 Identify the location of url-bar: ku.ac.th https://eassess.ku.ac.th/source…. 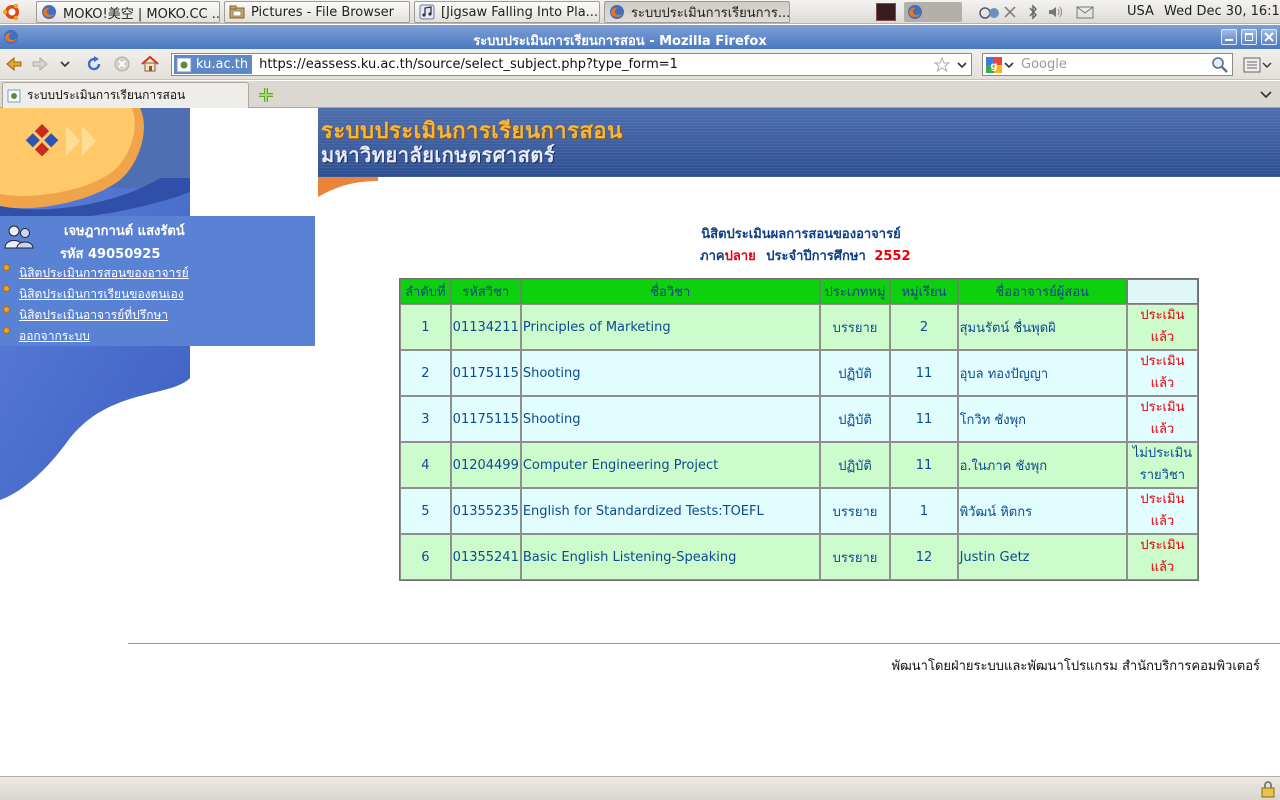
(571, 64).